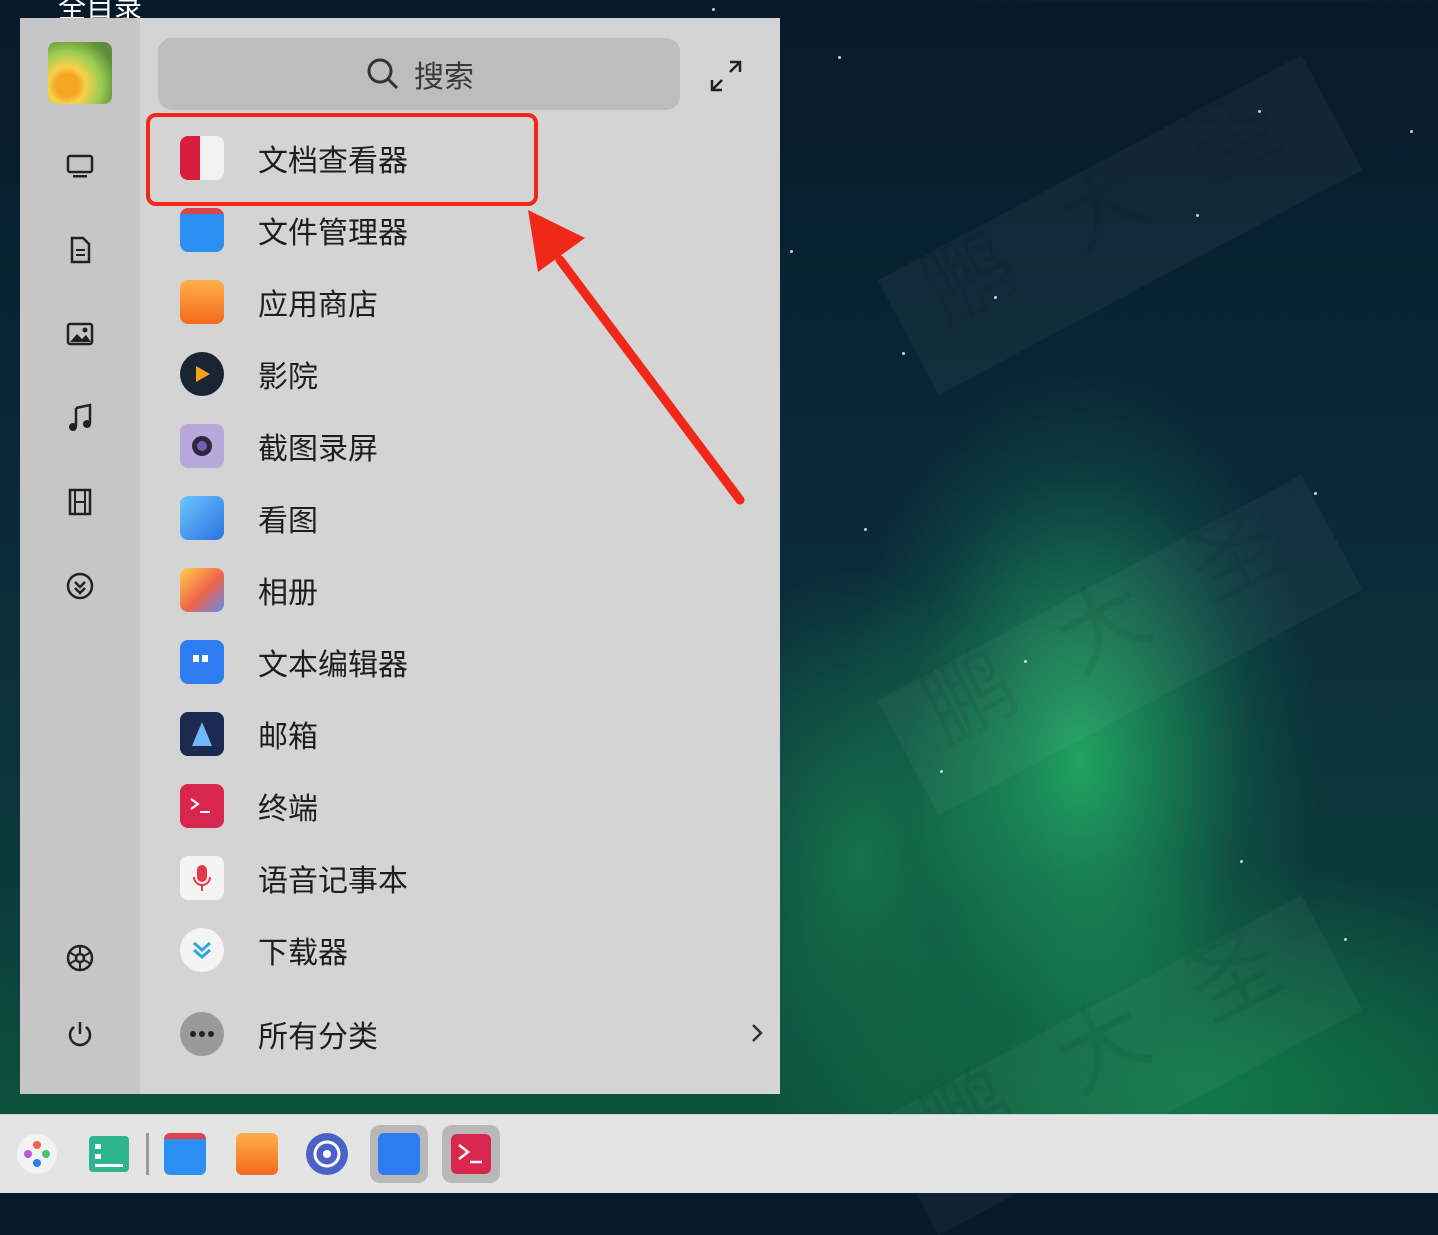 The image size is (1438, 1235). Describe the element at coordinates (202, 734) in the screenshot. I see `mail-icon` at that location.